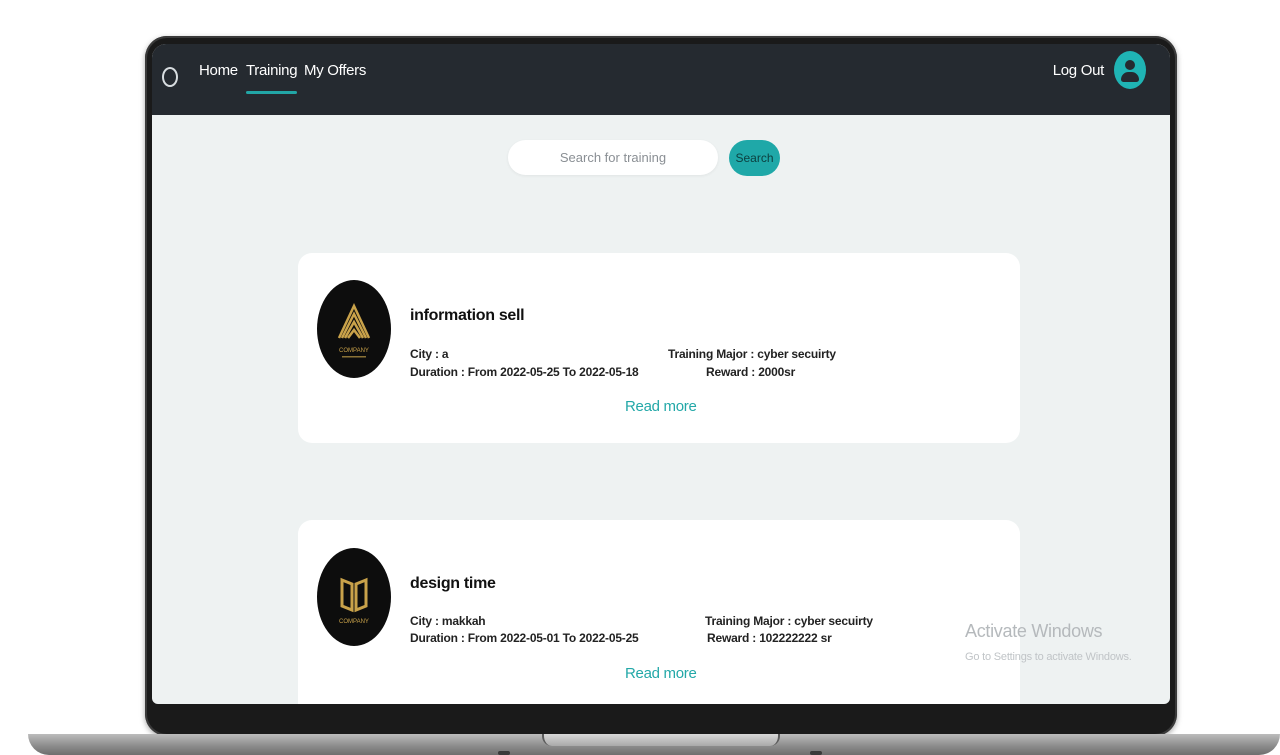 The image size is (1280, 755). What do you see at coordinates (354, 601) in the screenshot?
I see `book-logo-icon: COMPANY` at bounding box center [354, 601].